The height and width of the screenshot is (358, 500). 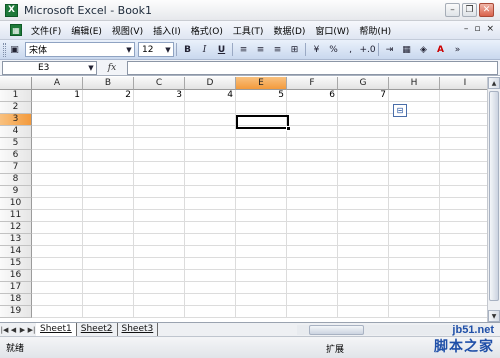 What do you see at coordinates (363, 228) in the screenshot?
I see `cell-g12` at bounding box center [363, 228].